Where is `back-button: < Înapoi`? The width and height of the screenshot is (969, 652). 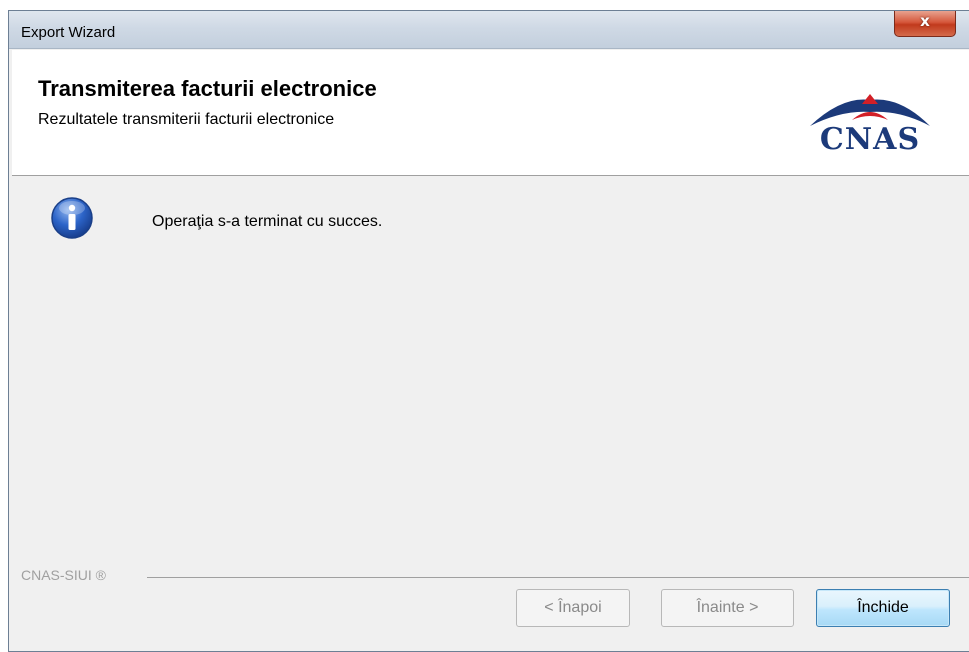 back-button: < Înapoi is located at coordinates (573, 608).